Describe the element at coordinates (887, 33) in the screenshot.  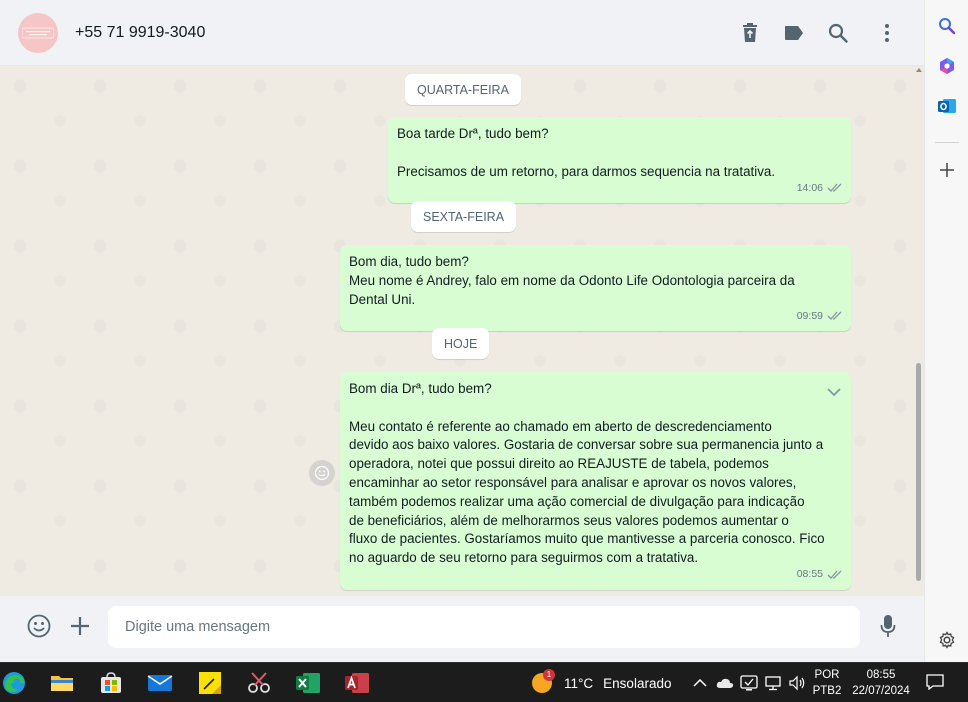
I see `menu-dots-icon` at that location.